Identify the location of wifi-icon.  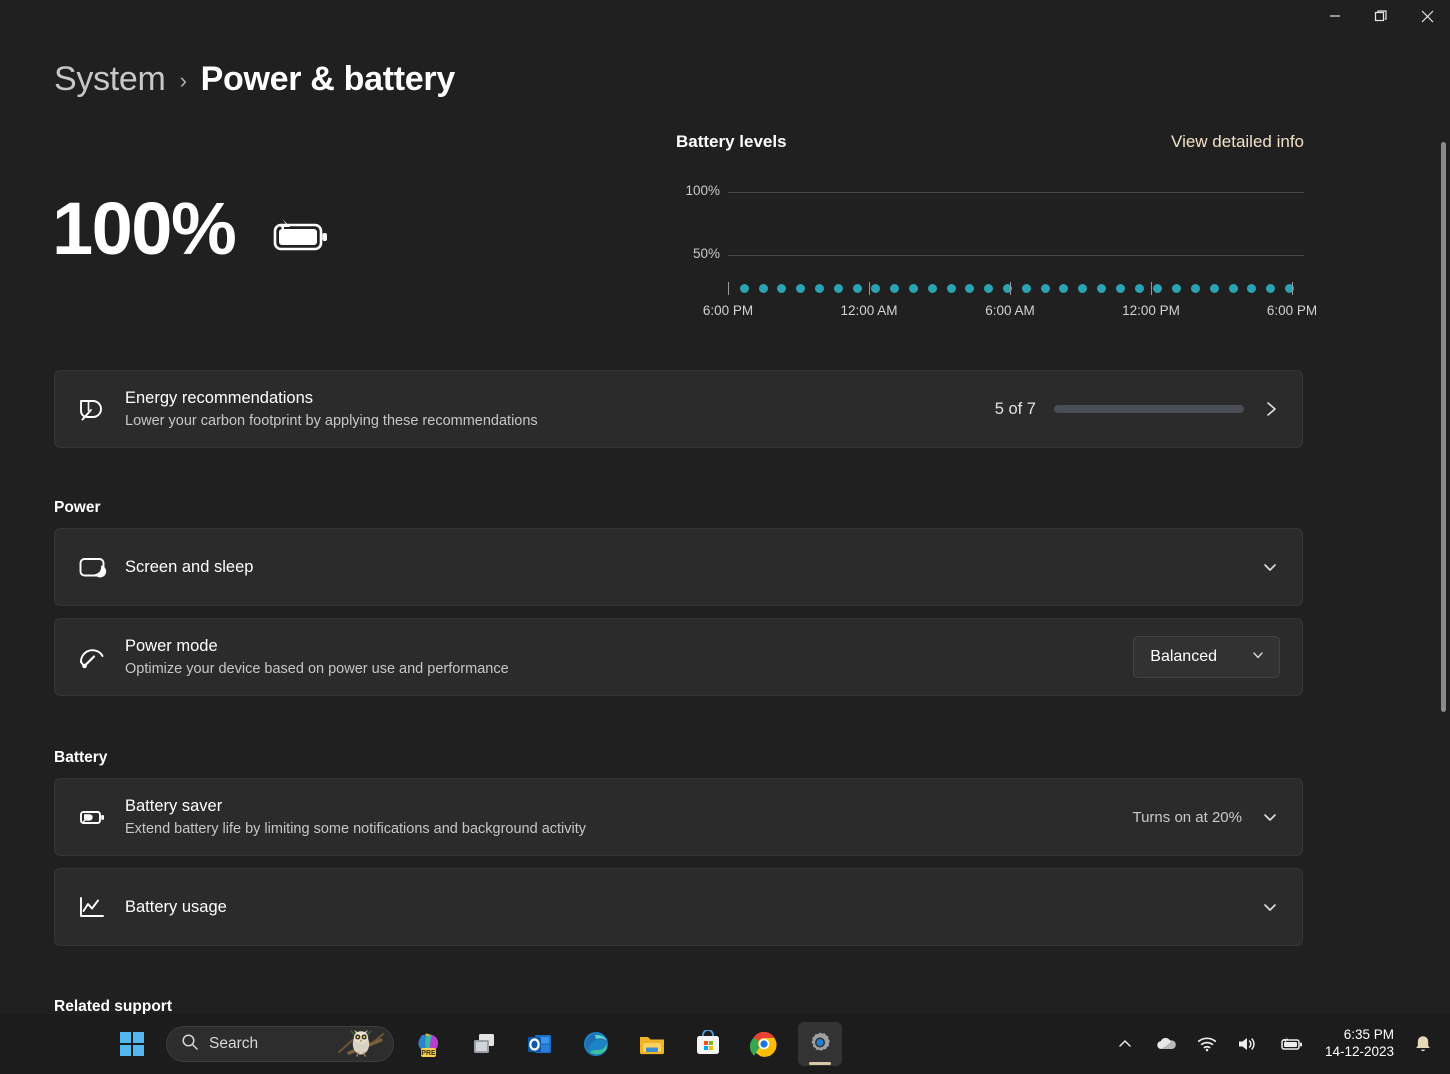
(1207, 1044).